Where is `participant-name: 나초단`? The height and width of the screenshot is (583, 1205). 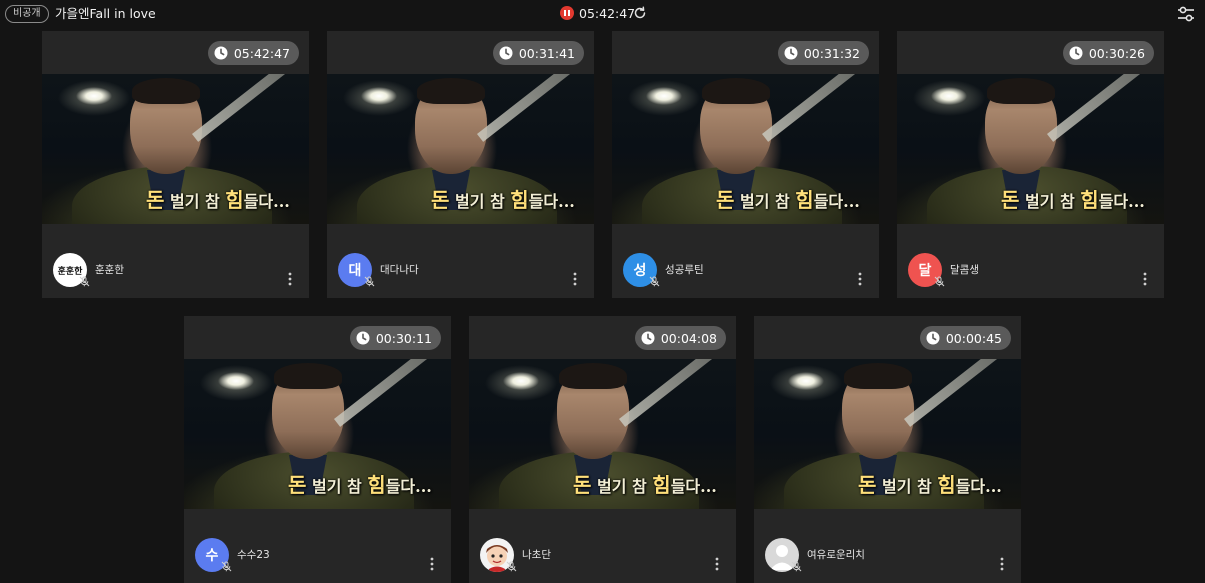 participant-name: 나초단 is located at coordinates (536, 555).